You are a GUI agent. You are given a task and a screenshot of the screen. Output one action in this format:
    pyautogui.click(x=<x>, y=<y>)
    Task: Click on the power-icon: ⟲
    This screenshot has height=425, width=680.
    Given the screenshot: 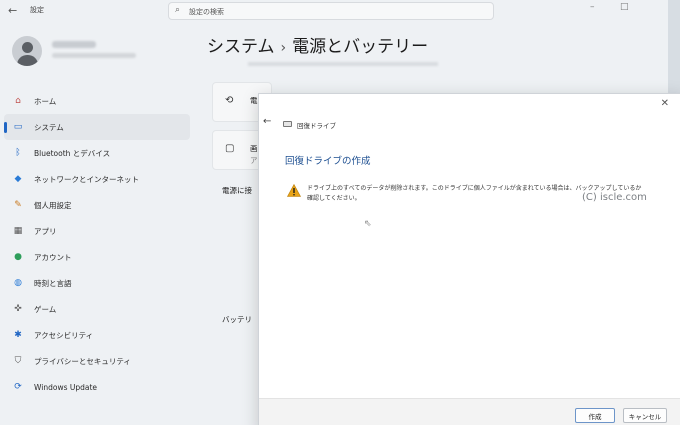 What is the action you would take?
    pyautogui.click(x=229, y=100)
    